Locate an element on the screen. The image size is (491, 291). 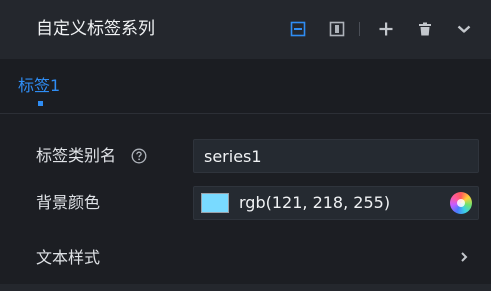
series-name-input is located at coordinates (336, 156).